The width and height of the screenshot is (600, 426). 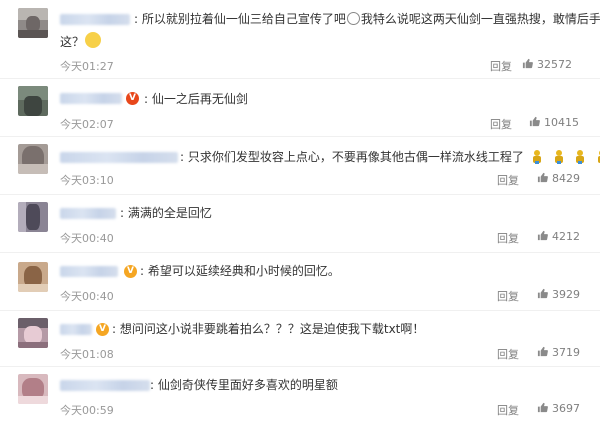 I want to click on comment-text-continuation: 这？, so click(x=81, y=41).